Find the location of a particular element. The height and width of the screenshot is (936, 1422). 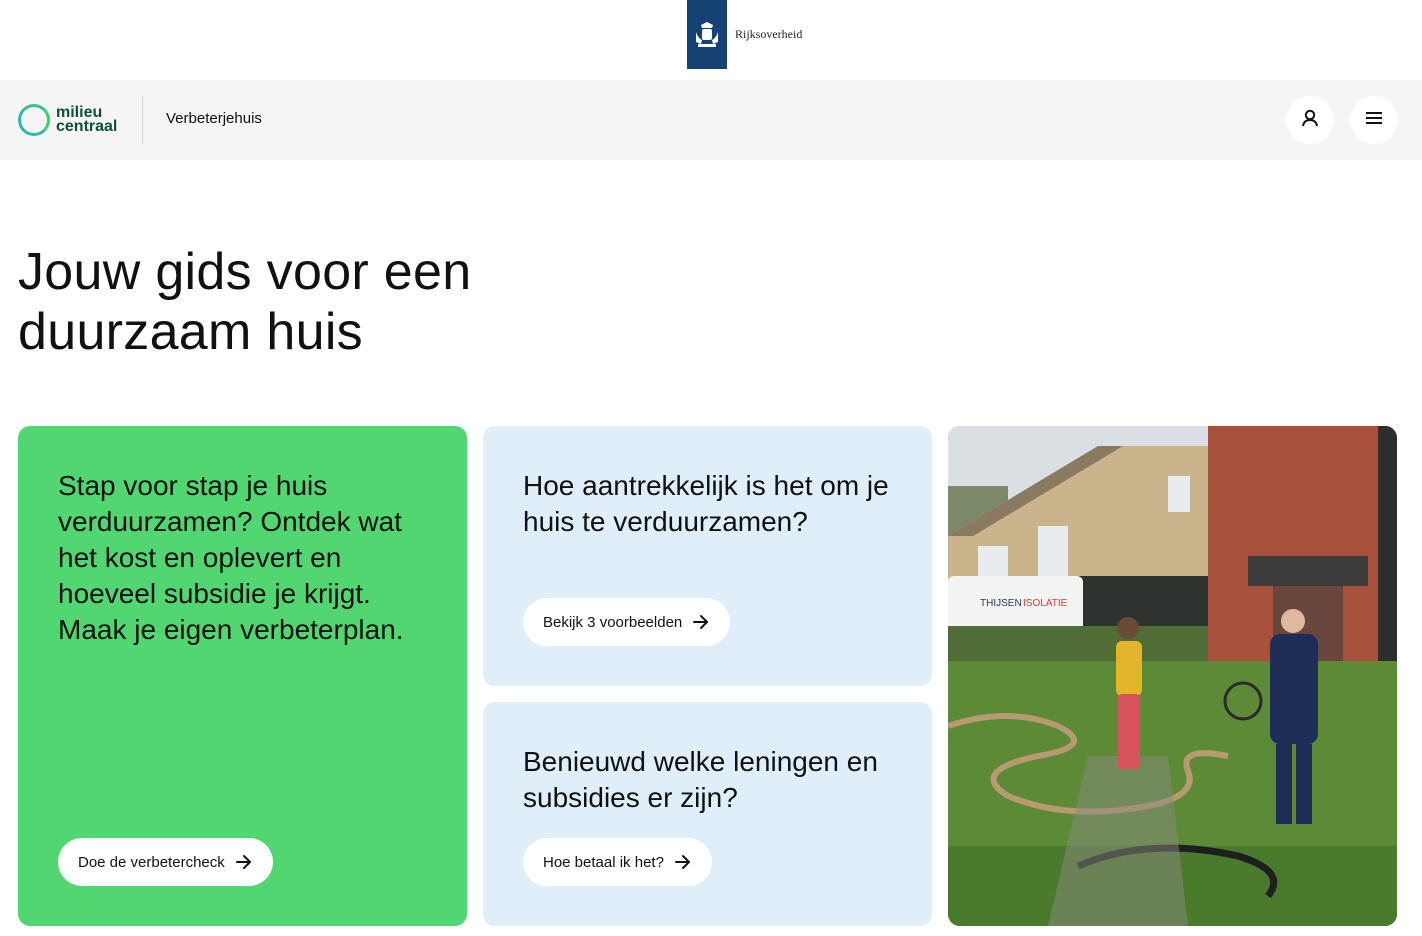

logo-line-2: centraal is located at coordinates (87, 126).